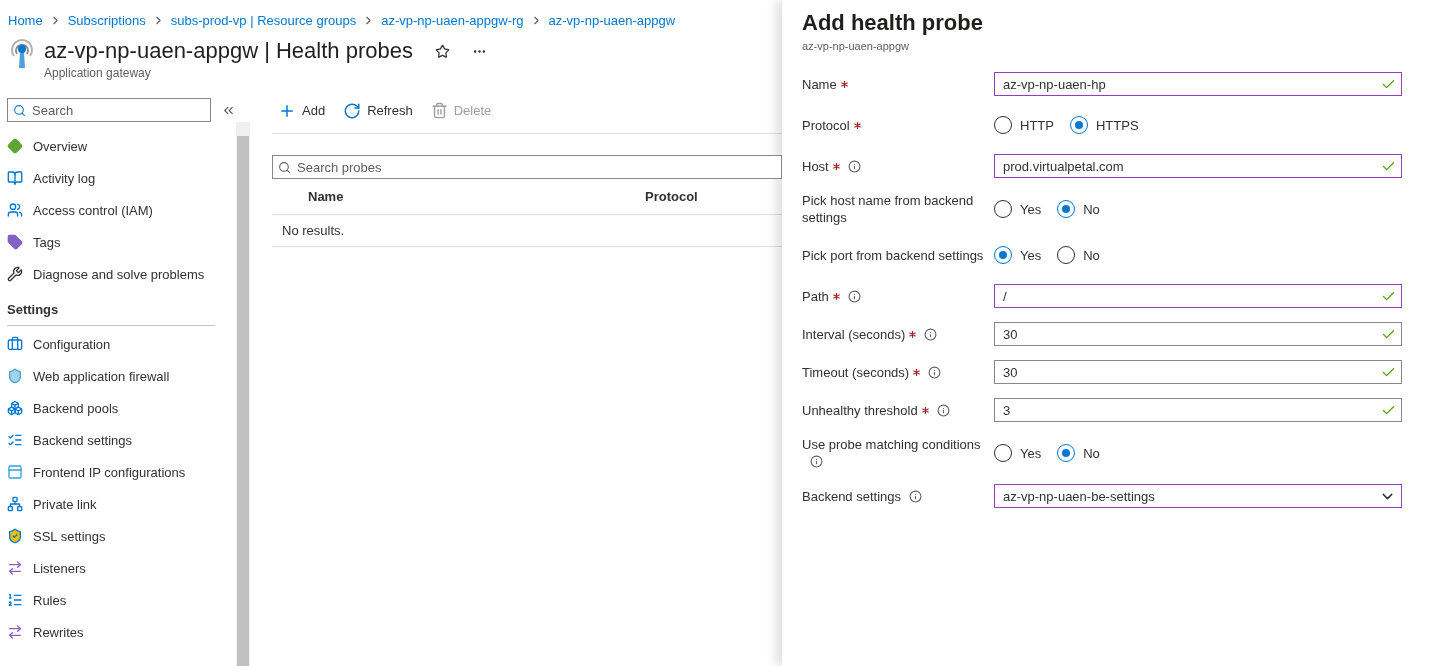 The image size is (1451, 666). Describe the element at coordinates (856, 372) in the screenshot. I see `field-label: Timeout (seconds)` at that location.